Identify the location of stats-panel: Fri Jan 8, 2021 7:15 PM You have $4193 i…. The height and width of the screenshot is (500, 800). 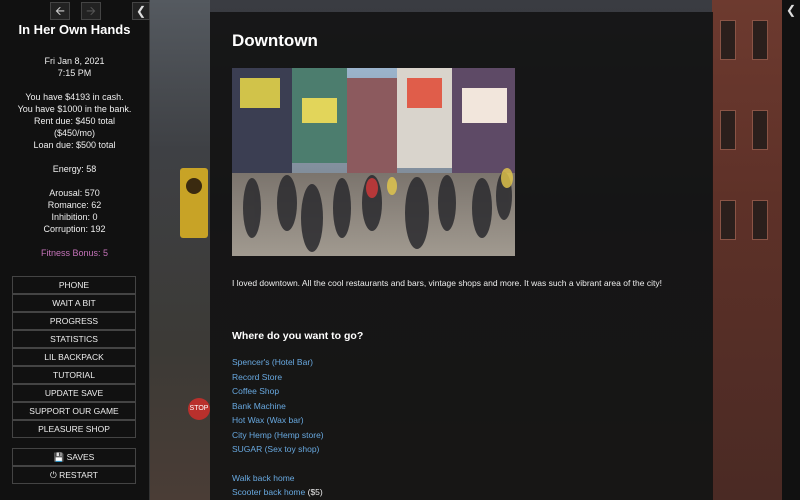
(74, 157).